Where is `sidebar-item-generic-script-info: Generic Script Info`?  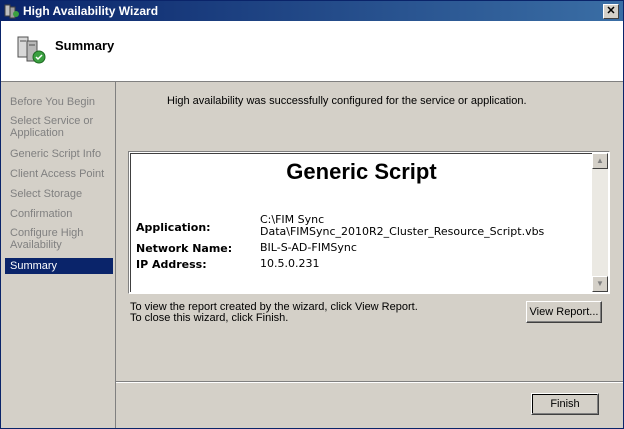
sidebar-item-generic-script-info: Generic Script Info is located at coordinates (56, 154).